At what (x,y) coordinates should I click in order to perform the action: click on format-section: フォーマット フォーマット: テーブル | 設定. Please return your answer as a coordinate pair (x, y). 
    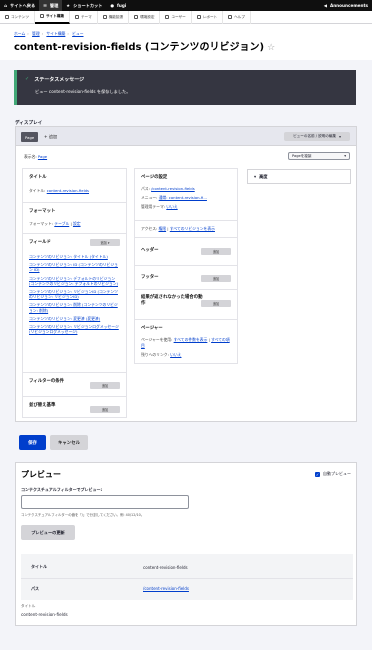
    Looking at the image, I should click on (74, 218).